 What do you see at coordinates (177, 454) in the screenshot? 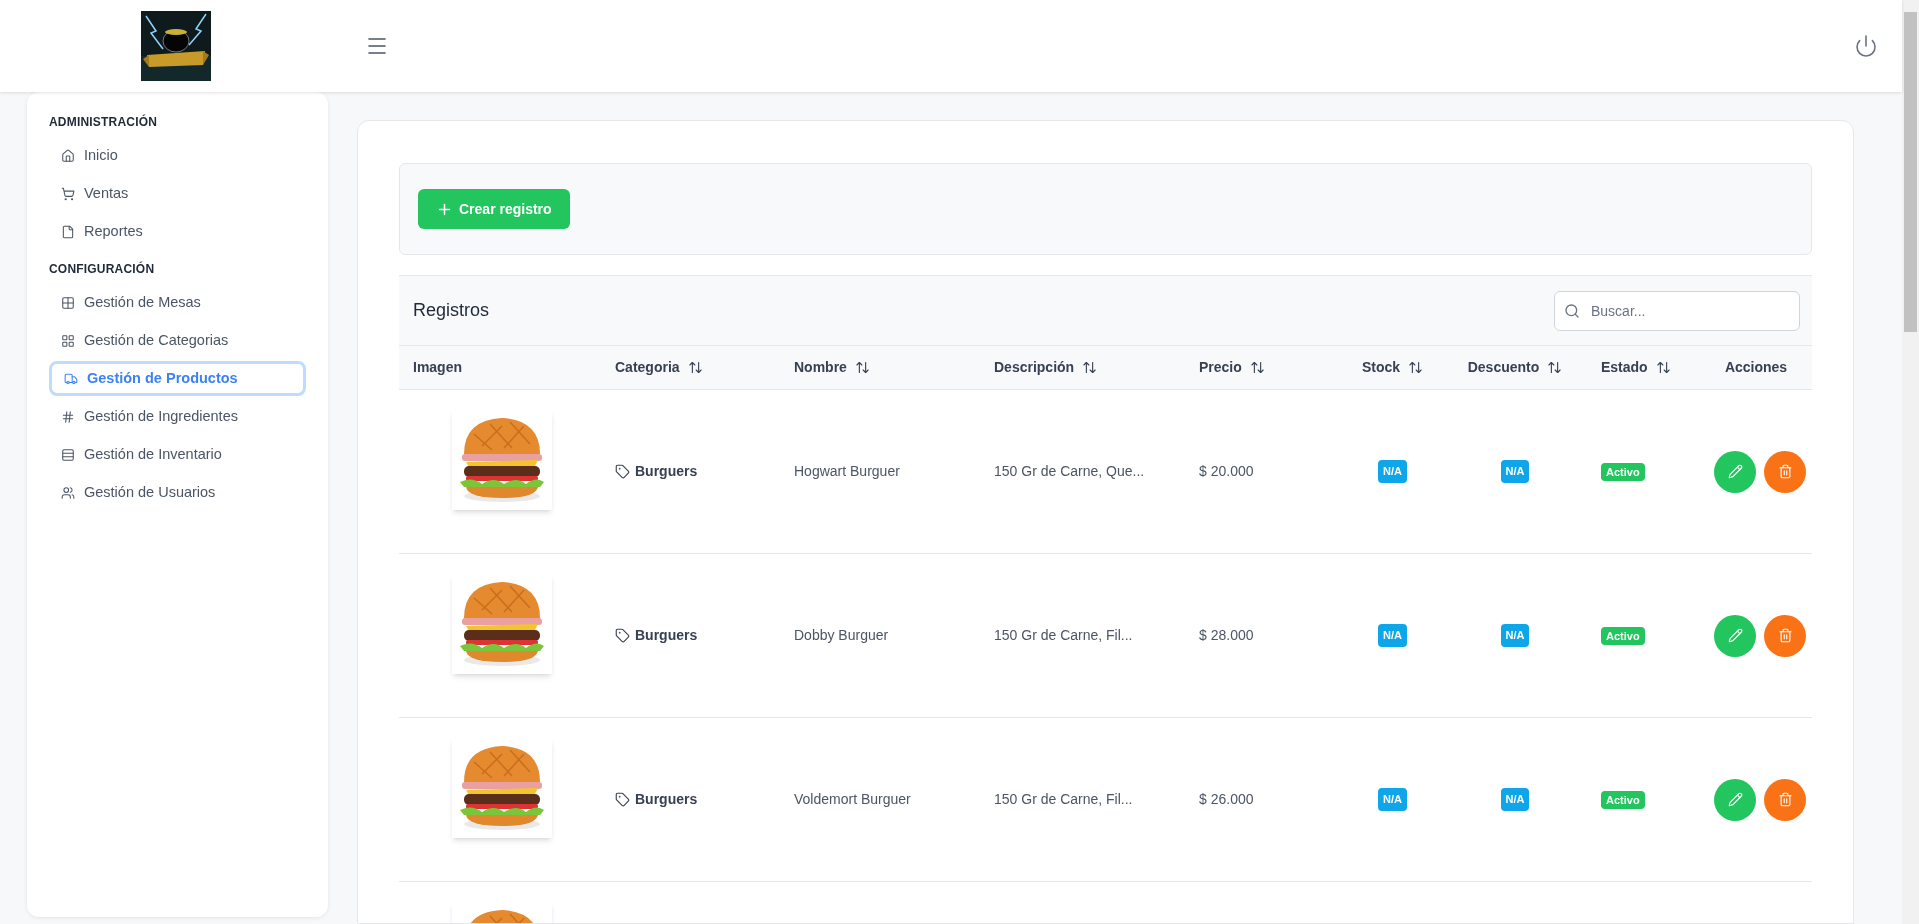
I see `sidebar-item: Gestión de Inventario` at bounding box center [177, 454].